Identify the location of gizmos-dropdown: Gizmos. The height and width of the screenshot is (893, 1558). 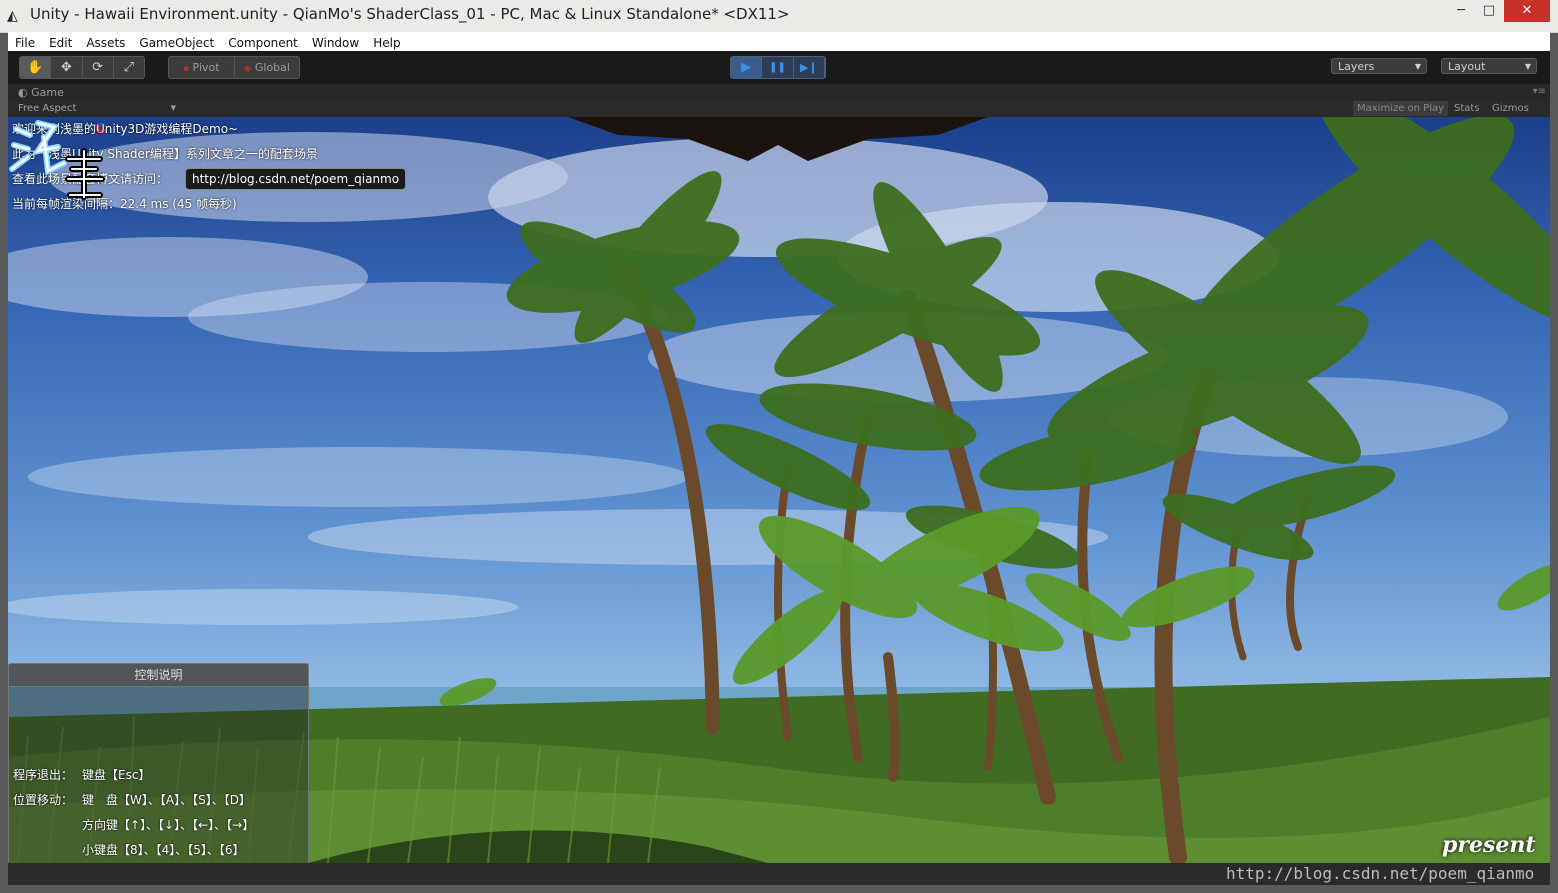
(1510, 108).